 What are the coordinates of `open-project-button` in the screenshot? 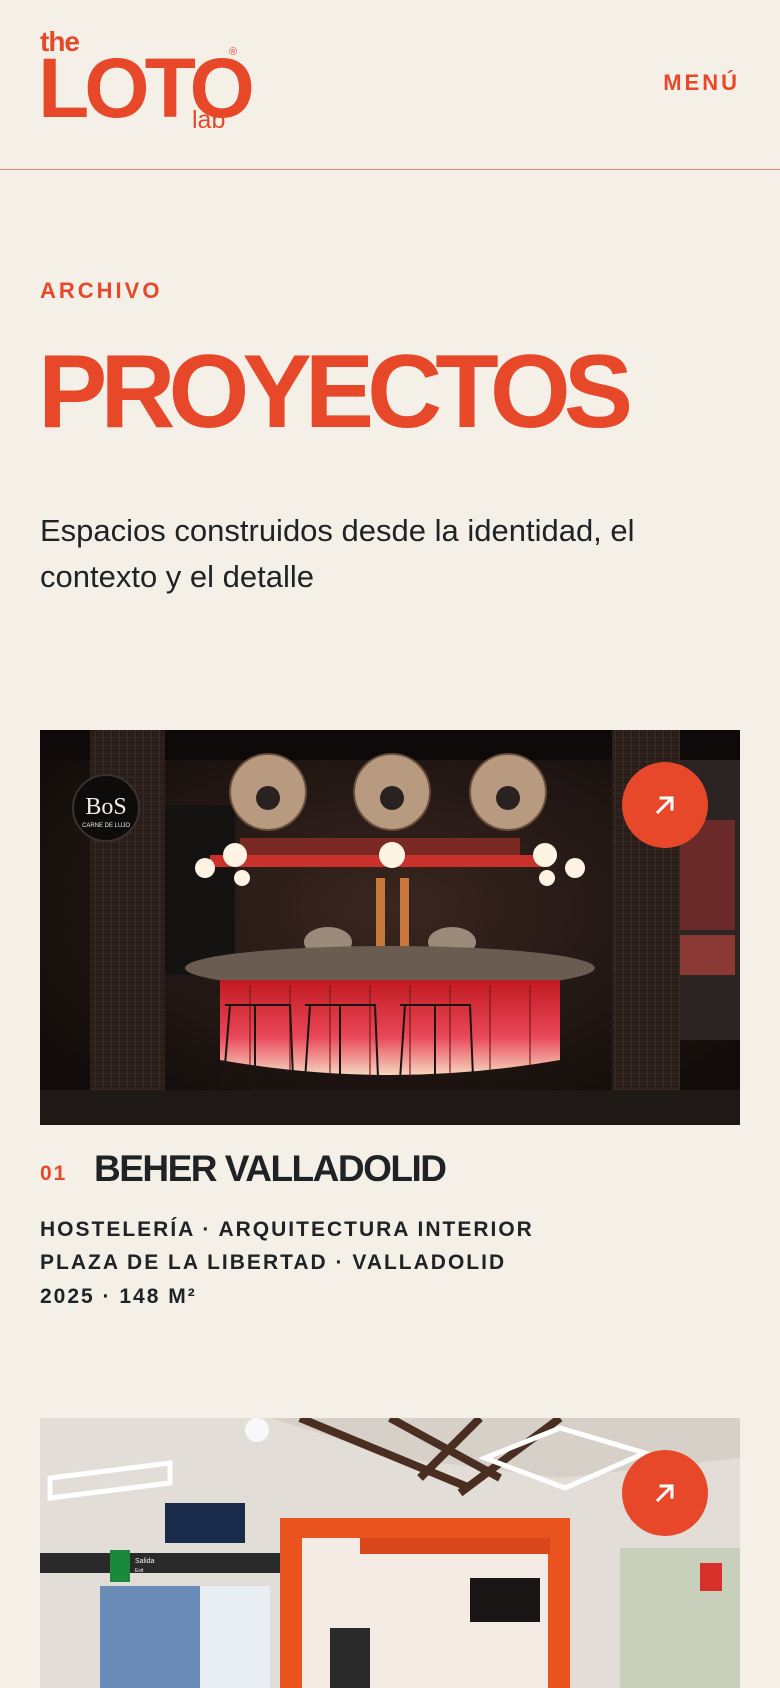 It's located at (665, 805).